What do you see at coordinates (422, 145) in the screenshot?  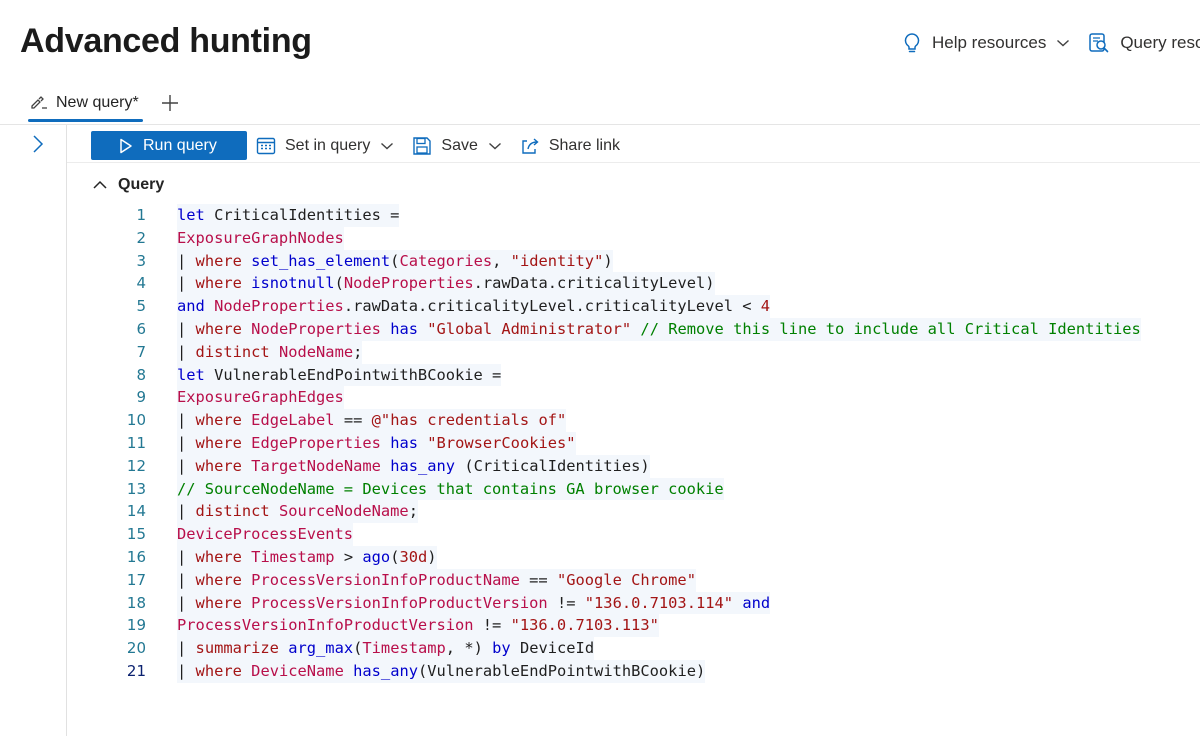 I see `save-icon` at bounding box center [422, 145].